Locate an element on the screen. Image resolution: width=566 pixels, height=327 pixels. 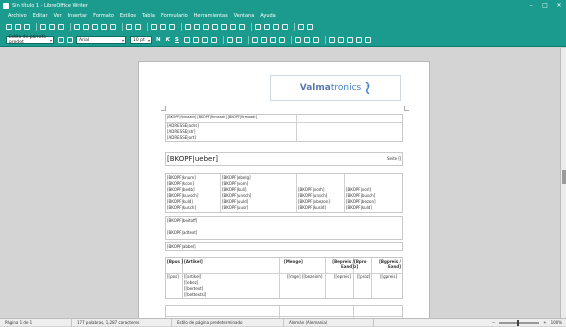
spelling-icon is located at coordinates (163, 27).